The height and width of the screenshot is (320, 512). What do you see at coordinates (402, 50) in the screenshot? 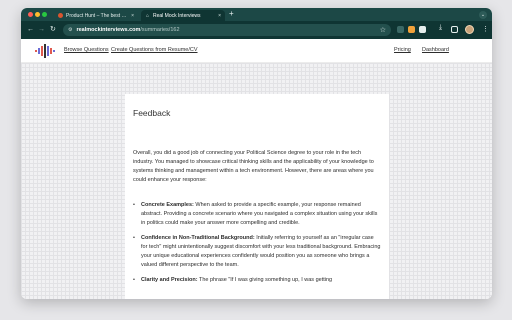
I see `nav-pricing: Pricing` at bounding box center [402, 50].